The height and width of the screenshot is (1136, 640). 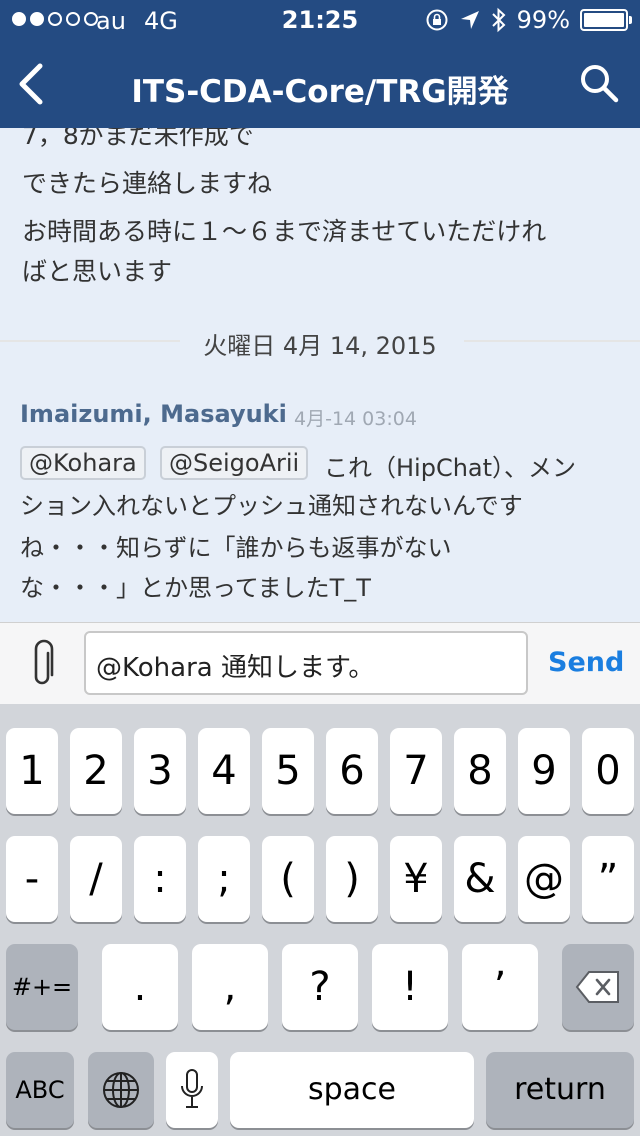 What do you see at coordinates (96, 771) in the screenshot?
I see `key-2: 2` at bounding box center [96, 771].